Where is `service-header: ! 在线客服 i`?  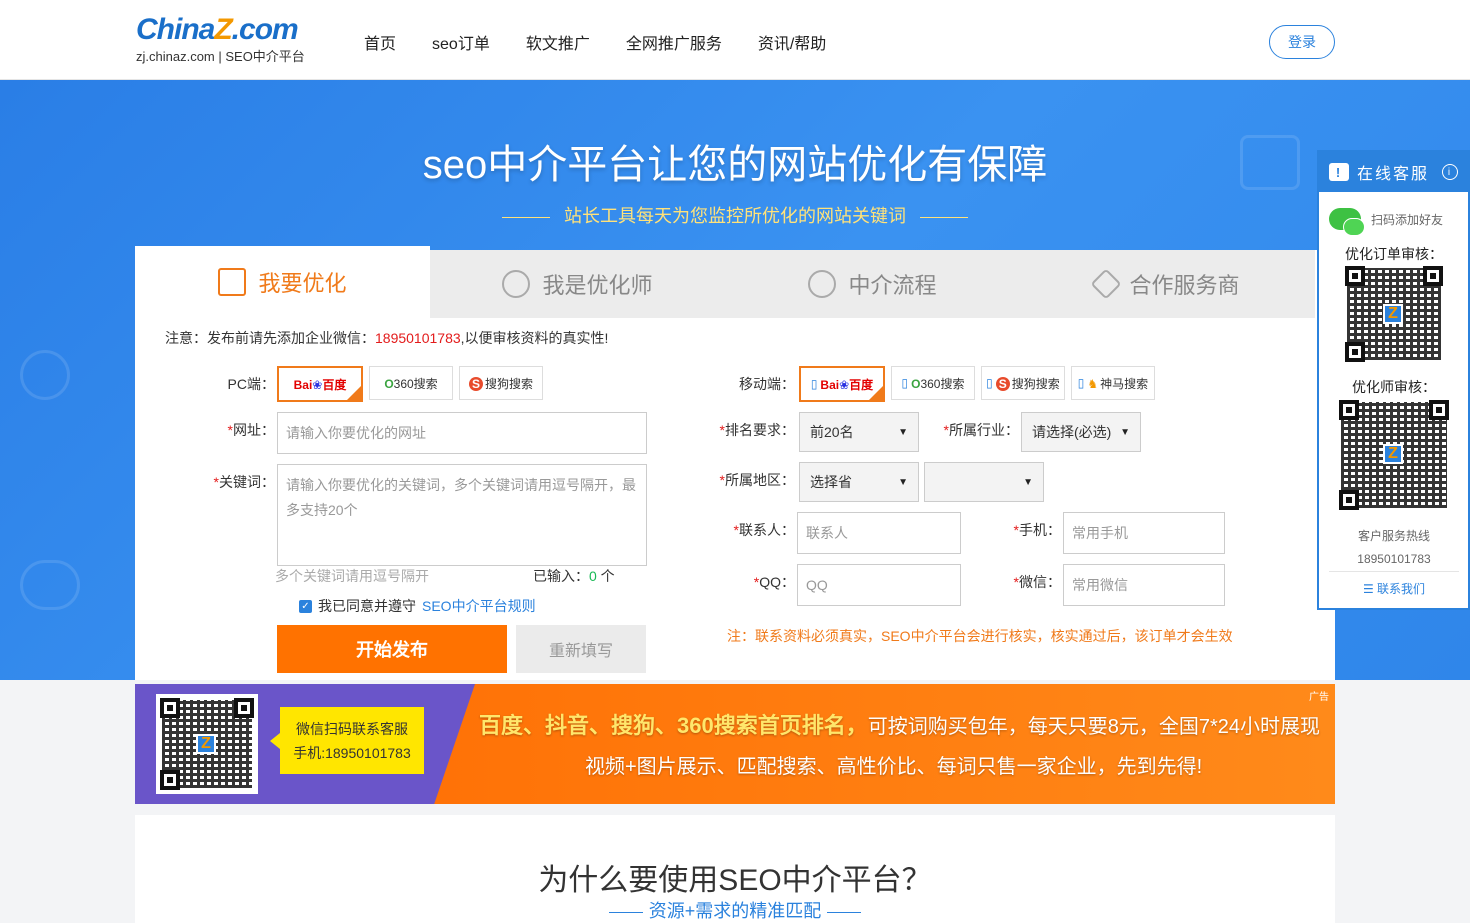 service-header: ! 在线客服 i is located at coordinates (1393, 172).